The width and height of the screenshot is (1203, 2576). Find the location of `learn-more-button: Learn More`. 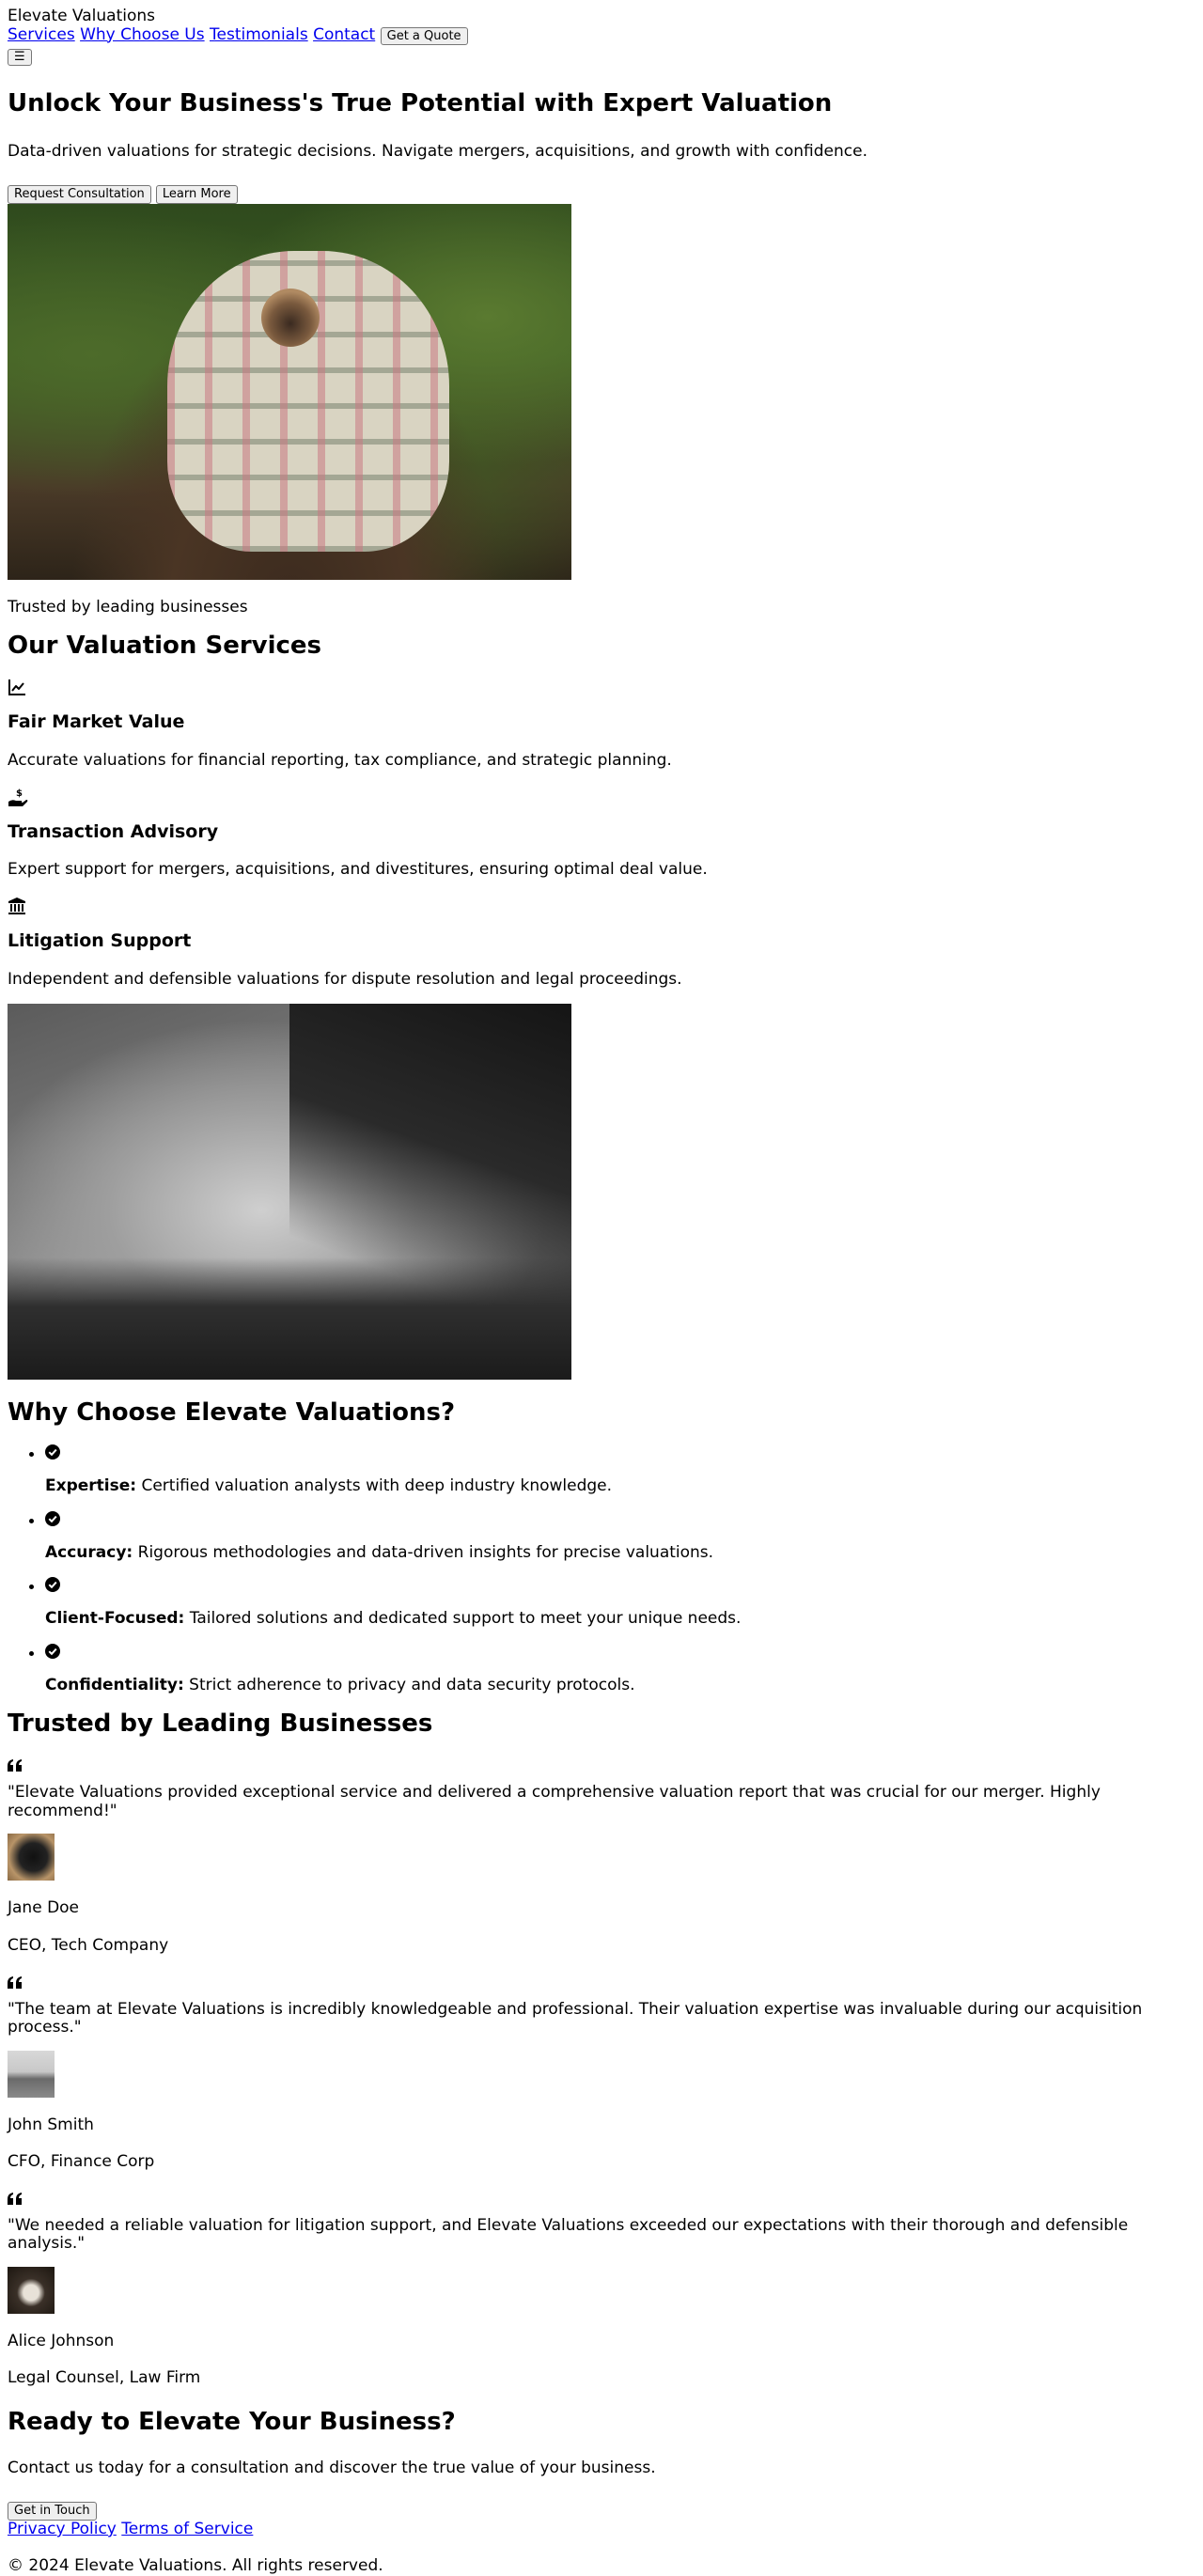

learn-more-button: Learn More is located at coordinates (196, 194).